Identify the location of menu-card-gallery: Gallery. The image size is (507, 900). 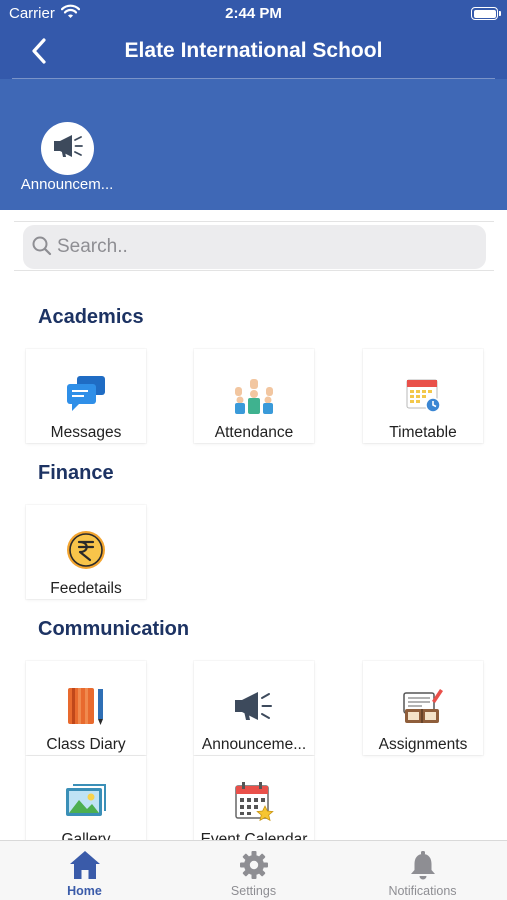
(86, 798).